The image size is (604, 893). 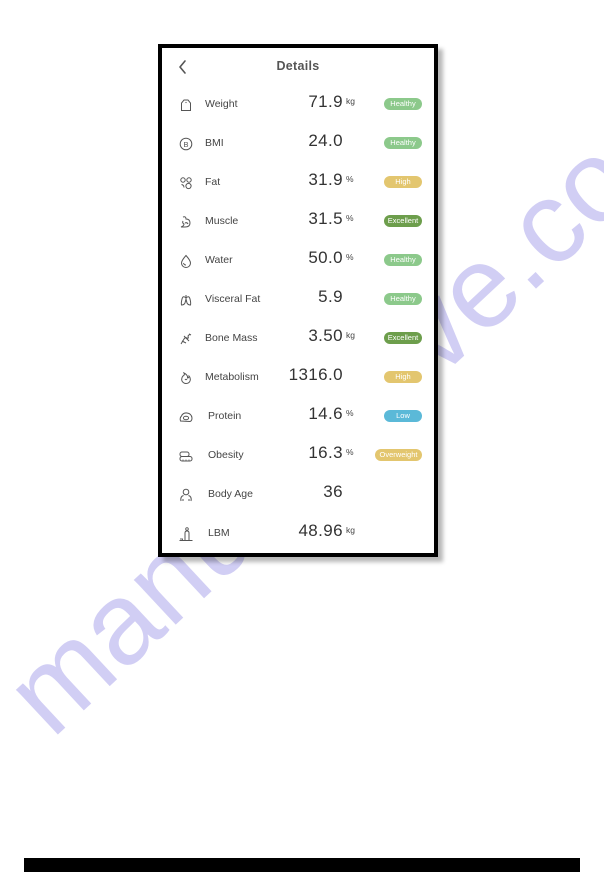 What do you see at coordinates (398, 455) in the screenshot?
I see `status-badge: Overweight` at bounding box center [398, 455].